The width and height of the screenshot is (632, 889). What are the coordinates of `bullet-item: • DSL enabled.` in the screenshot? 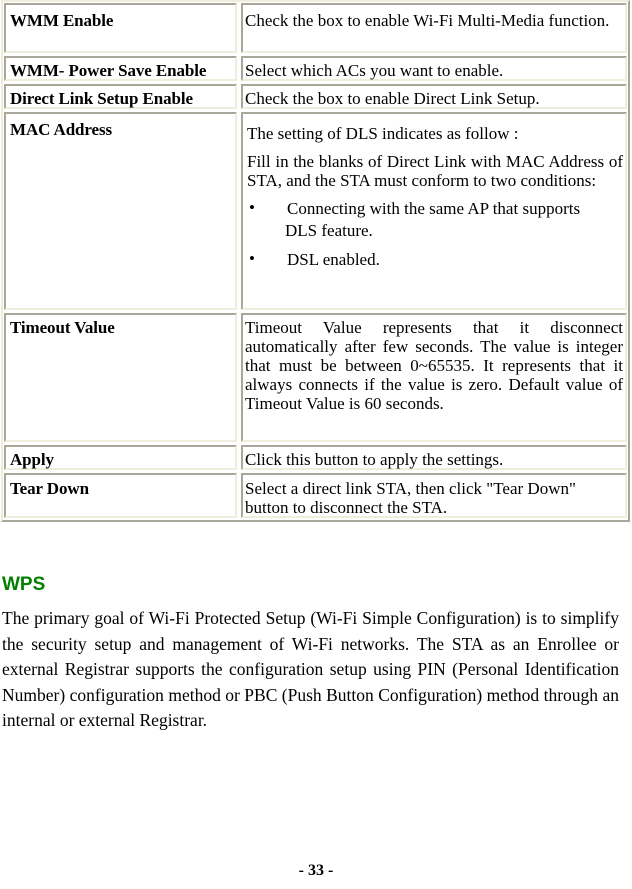 It's located at (435, 260).